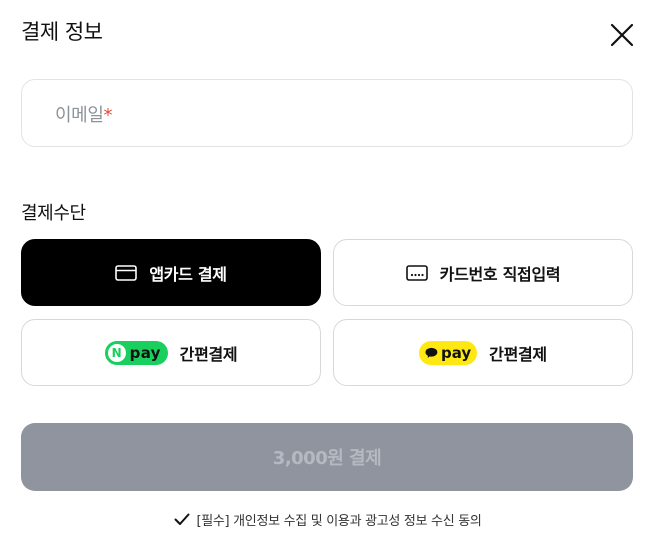  I want to click on payment-method-label: 카드번호 직접입력, so click(500, 274).